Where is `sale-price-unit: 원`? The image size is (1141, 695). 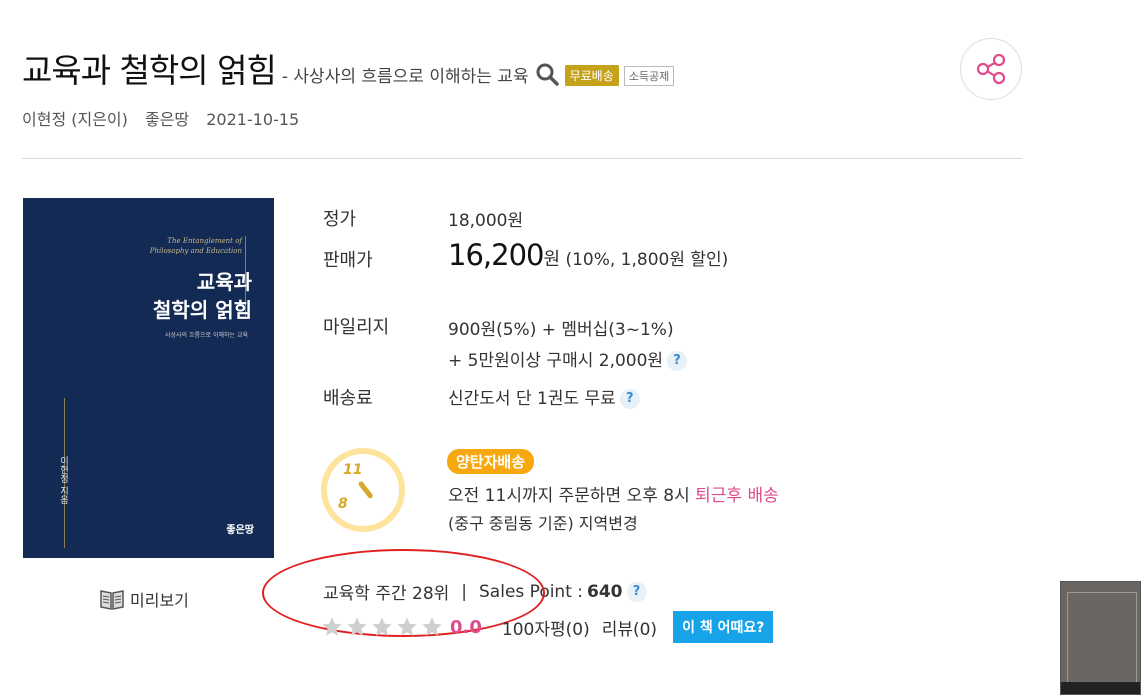 sale-price-unit: 원 is located at coordinates (552, 259).